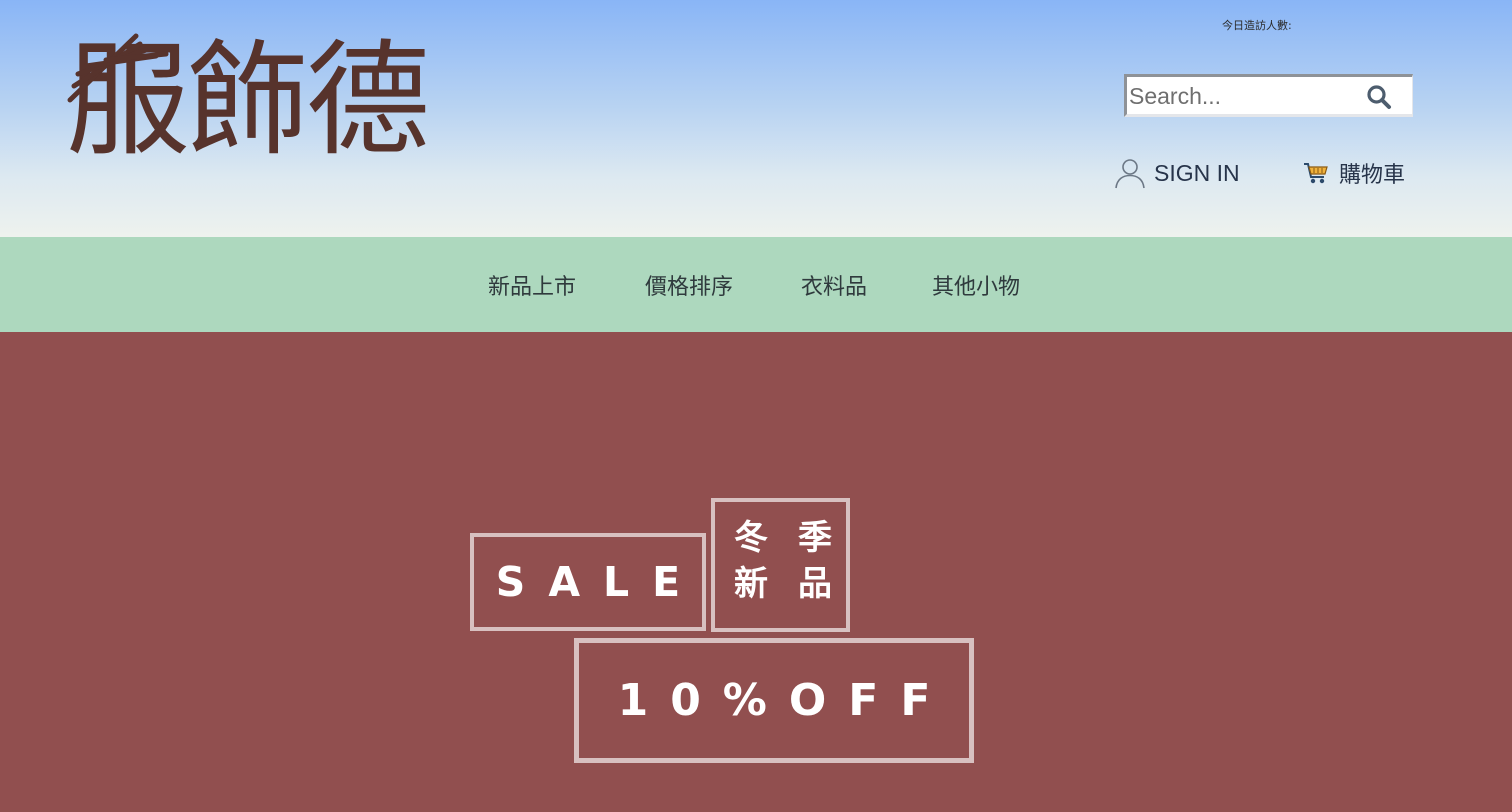 This screenshot has height=812, width=1512. What do you see at coordinates (1197, 172) in the screenshot?
I see `sign-in-label: SIGN IN` at bounding box center [1197, 172].